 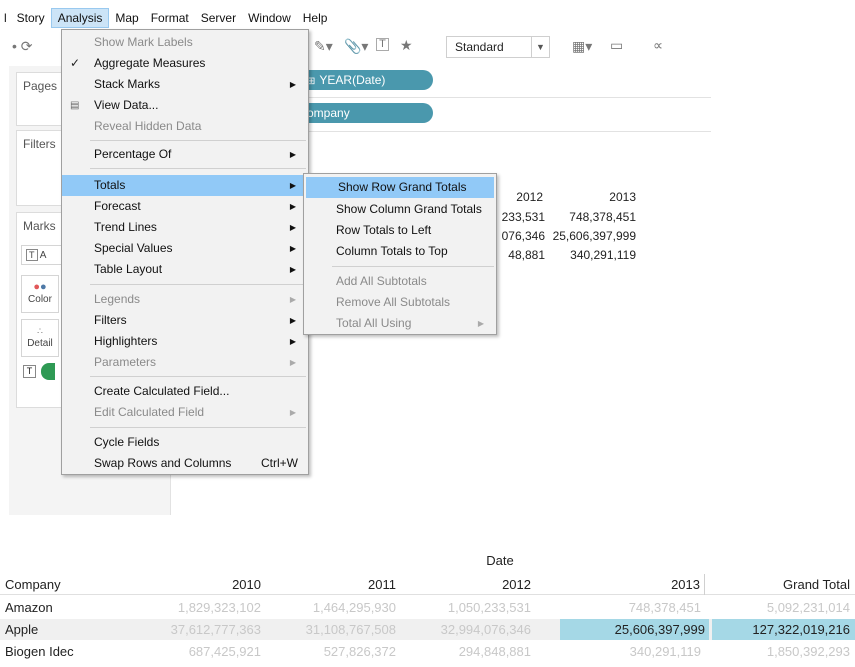 What do you see at coordinates (33, 584) in the screenshot?
I see `company-header: Company` at bounding box center [33, 584].